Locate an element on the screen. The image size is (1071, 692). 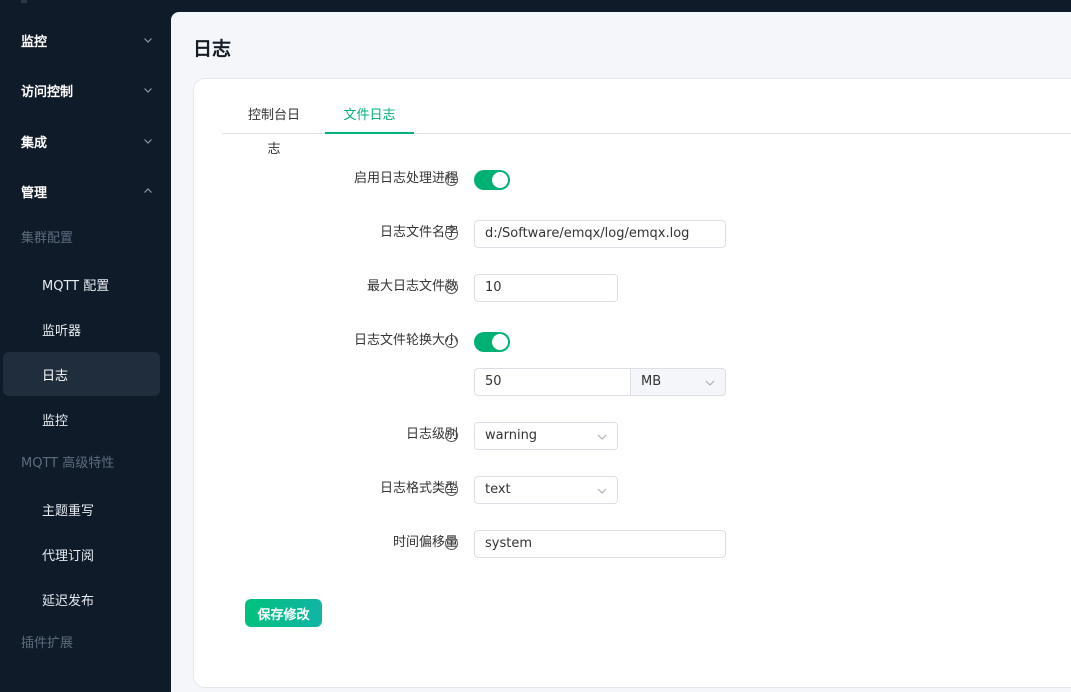
sidebar-item-auto-subscribe: 代理订阅 is located at coordinates (81, 554).